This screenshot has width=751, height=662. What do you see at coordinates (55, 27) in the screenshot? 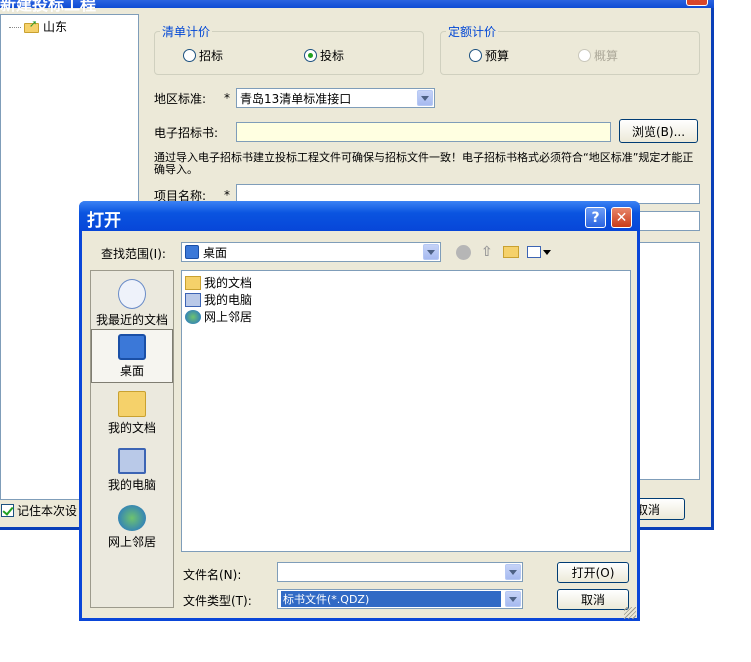
I see `tree-item-label: 山东` at bounding box center [55, 27].